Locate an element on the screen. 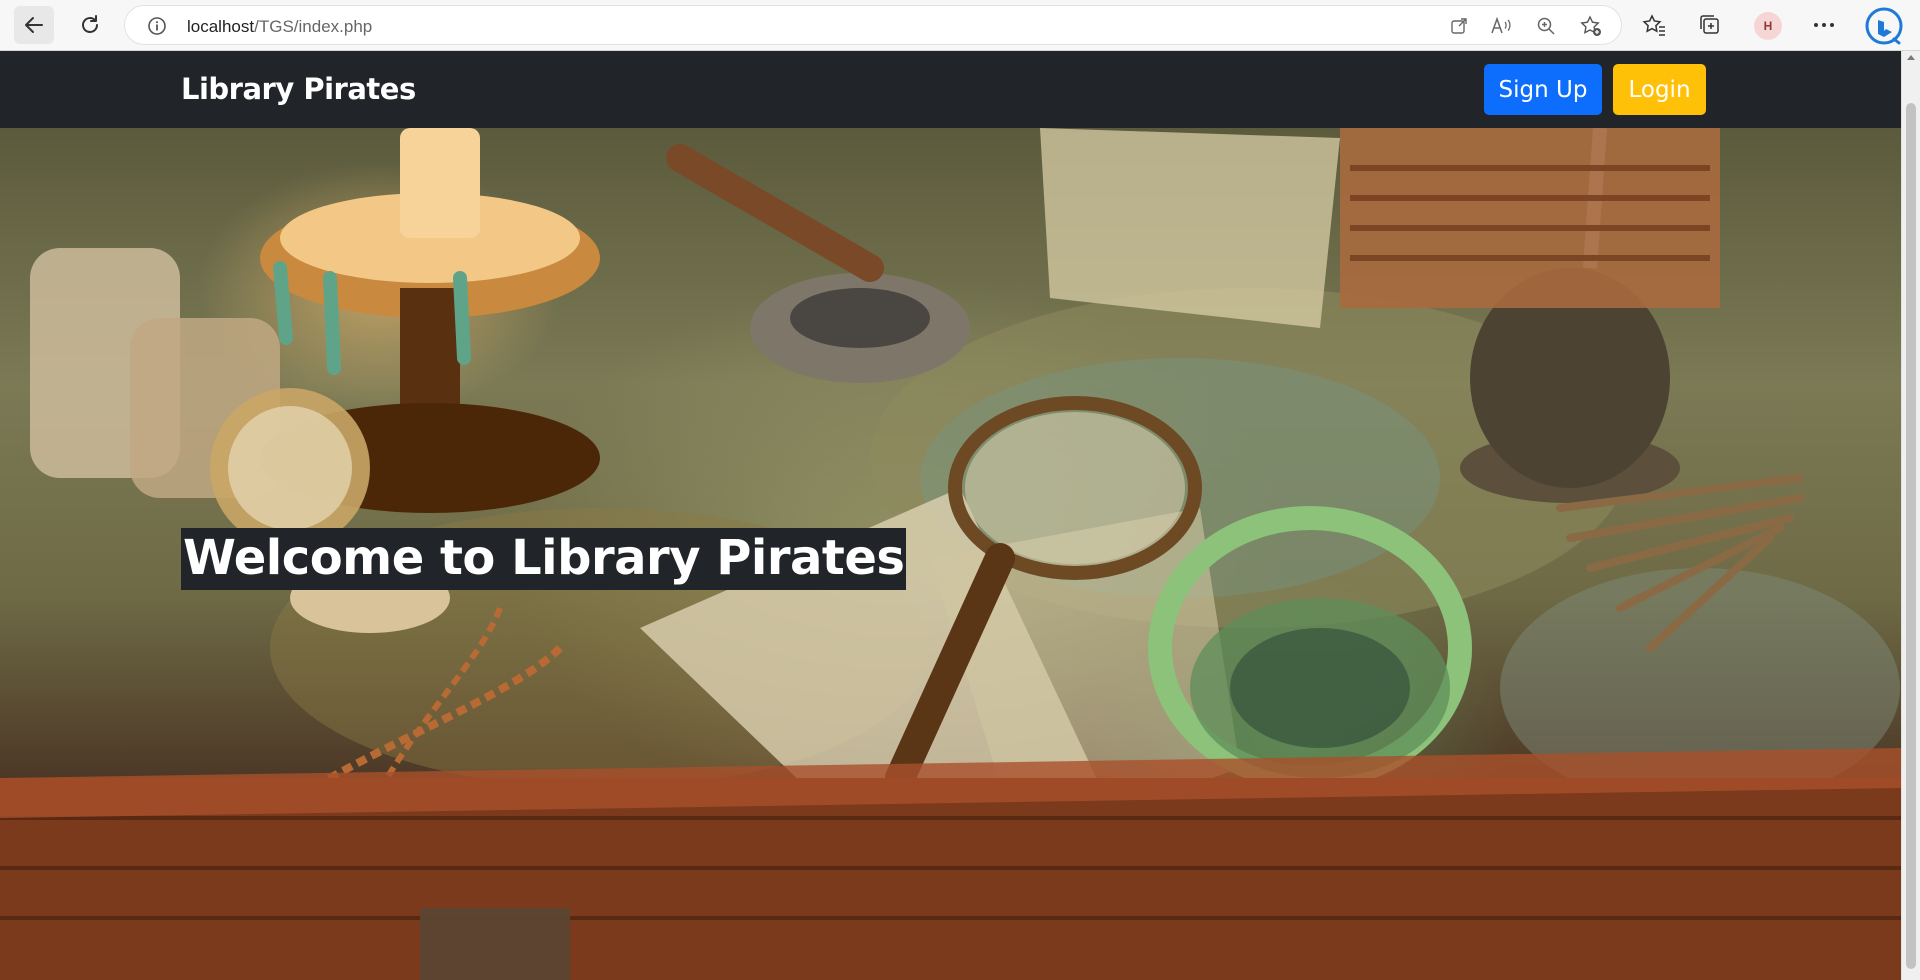 The width and height of the screenshot is (1920, 980). address-bar: localhost/TGS/index.php is located at coordinates (873, 25).